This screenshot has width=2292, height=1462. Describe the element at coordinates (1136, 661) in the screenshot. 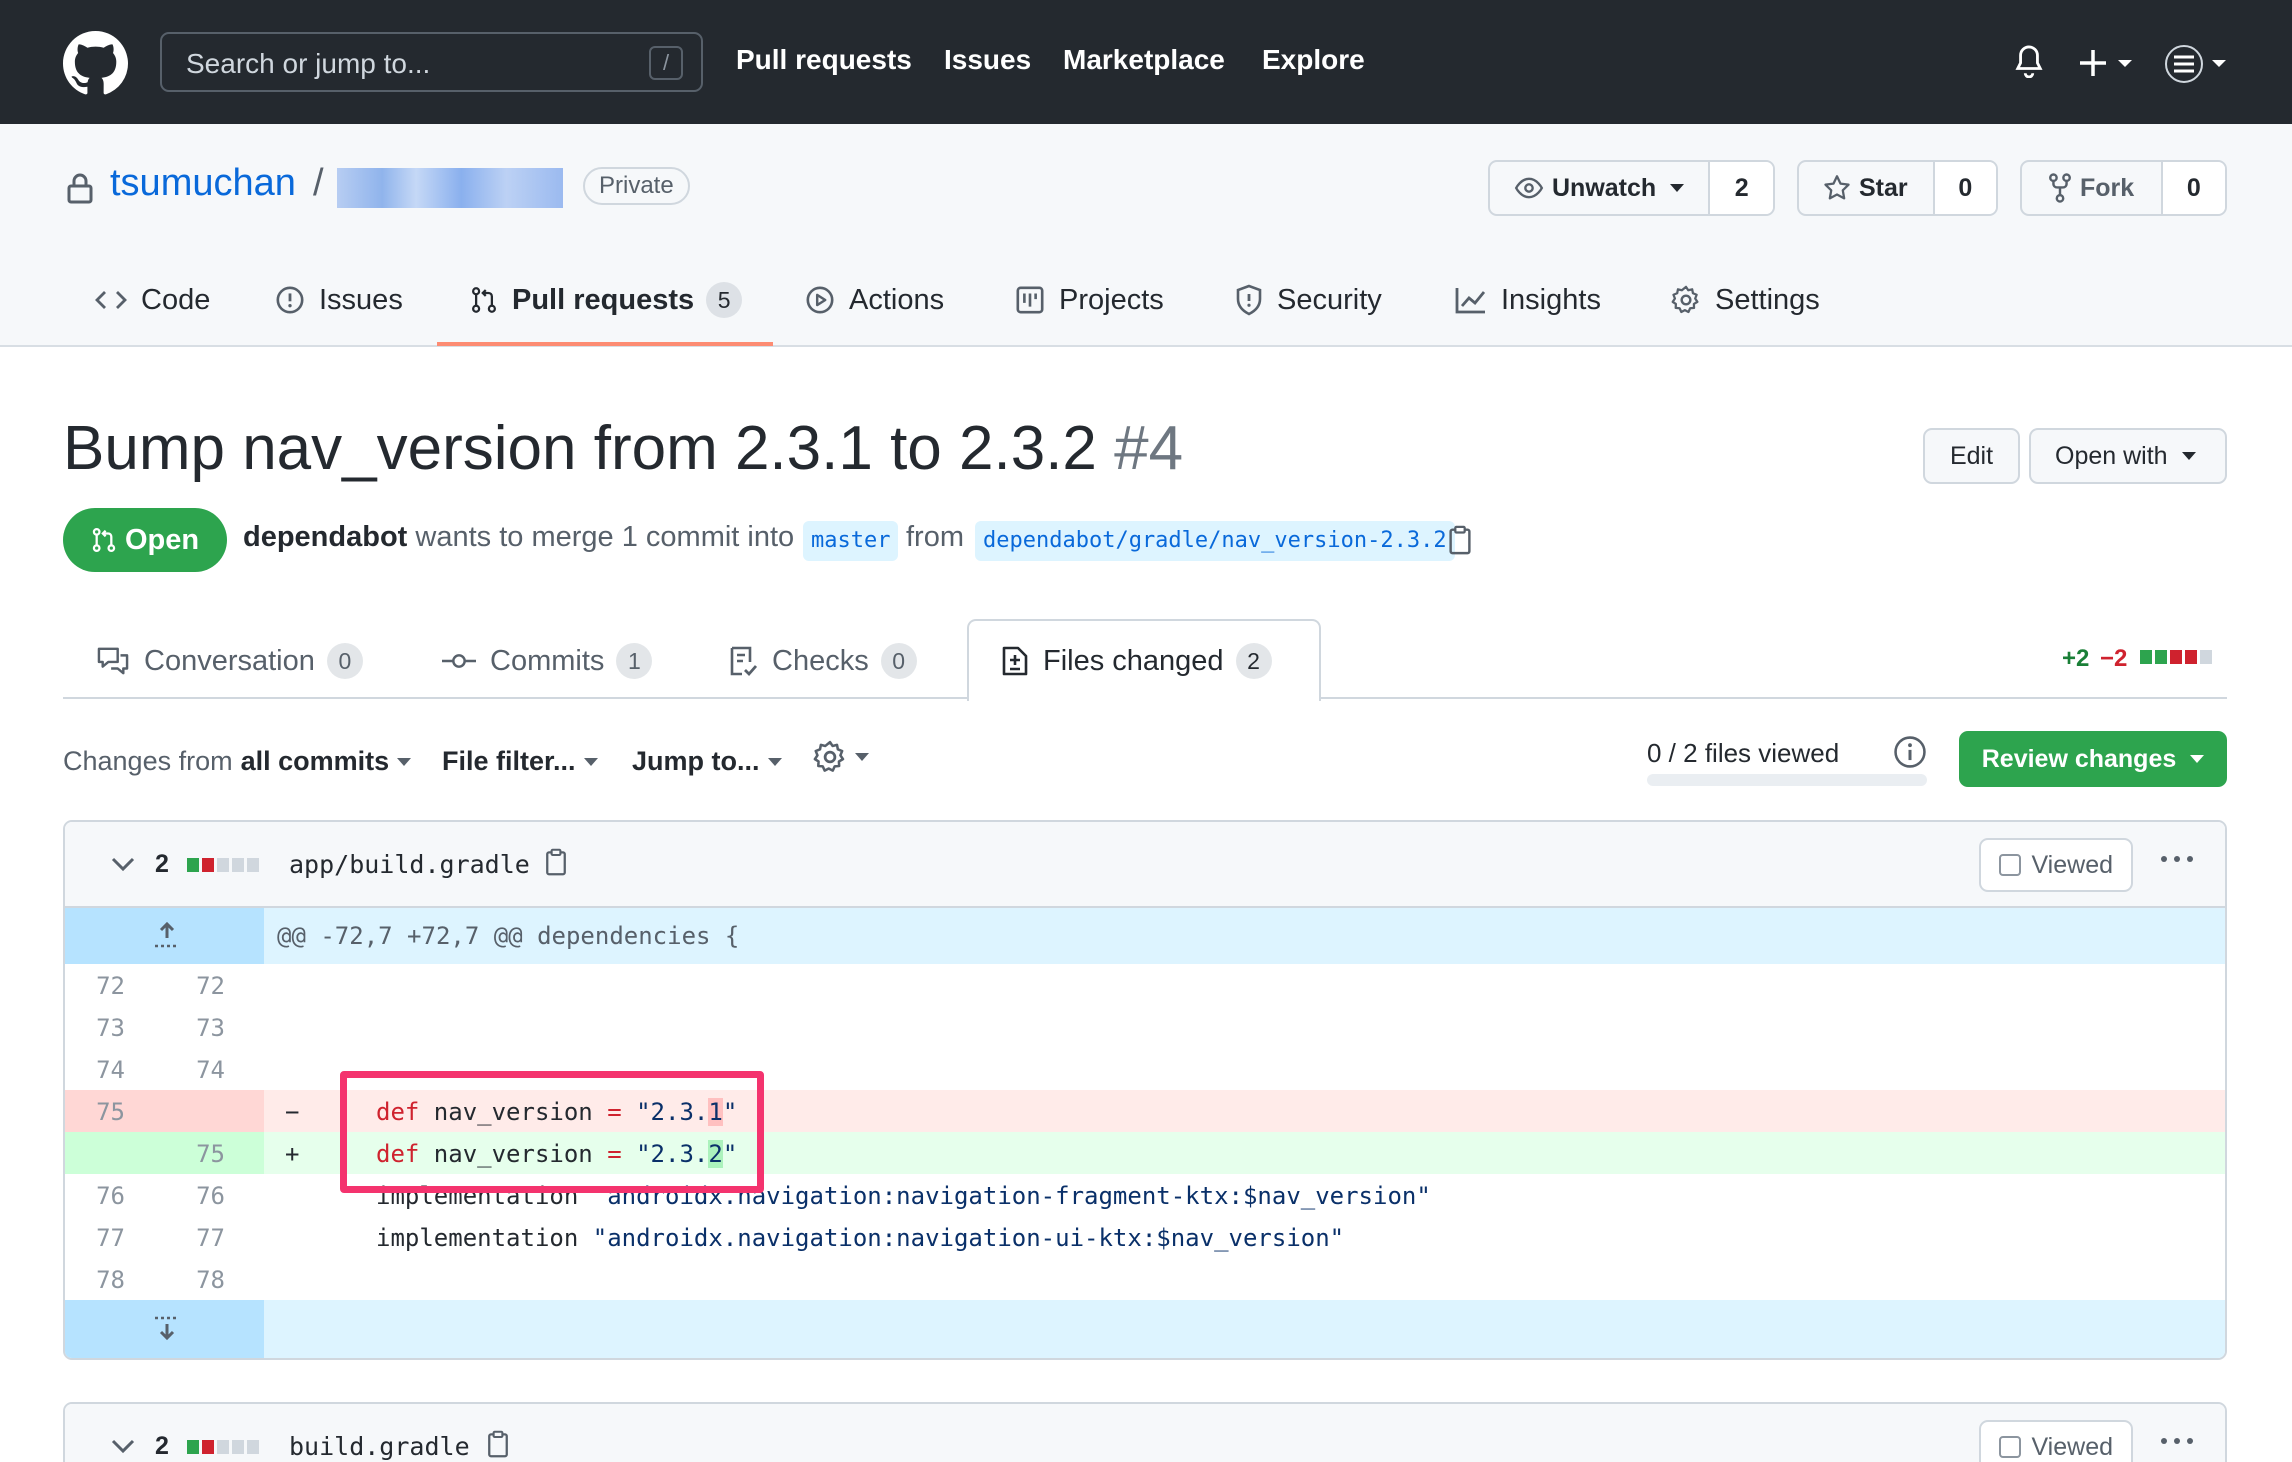

I see `pr-tab-files-changed: Files changed 2` at that location.